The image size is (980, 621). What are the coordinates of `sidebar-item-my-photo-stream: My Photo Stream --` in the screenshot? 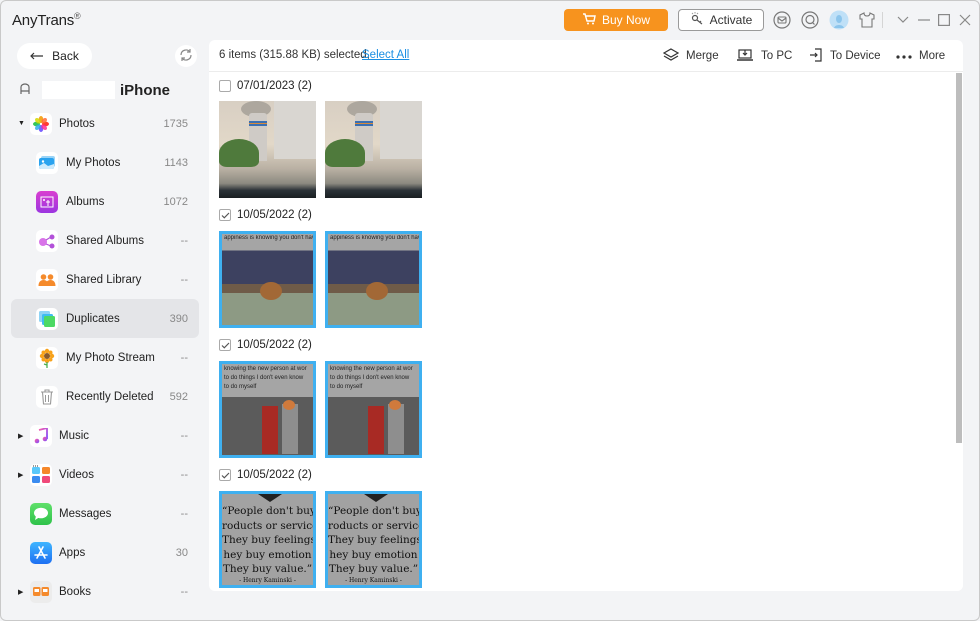 It's located at (105, 357).